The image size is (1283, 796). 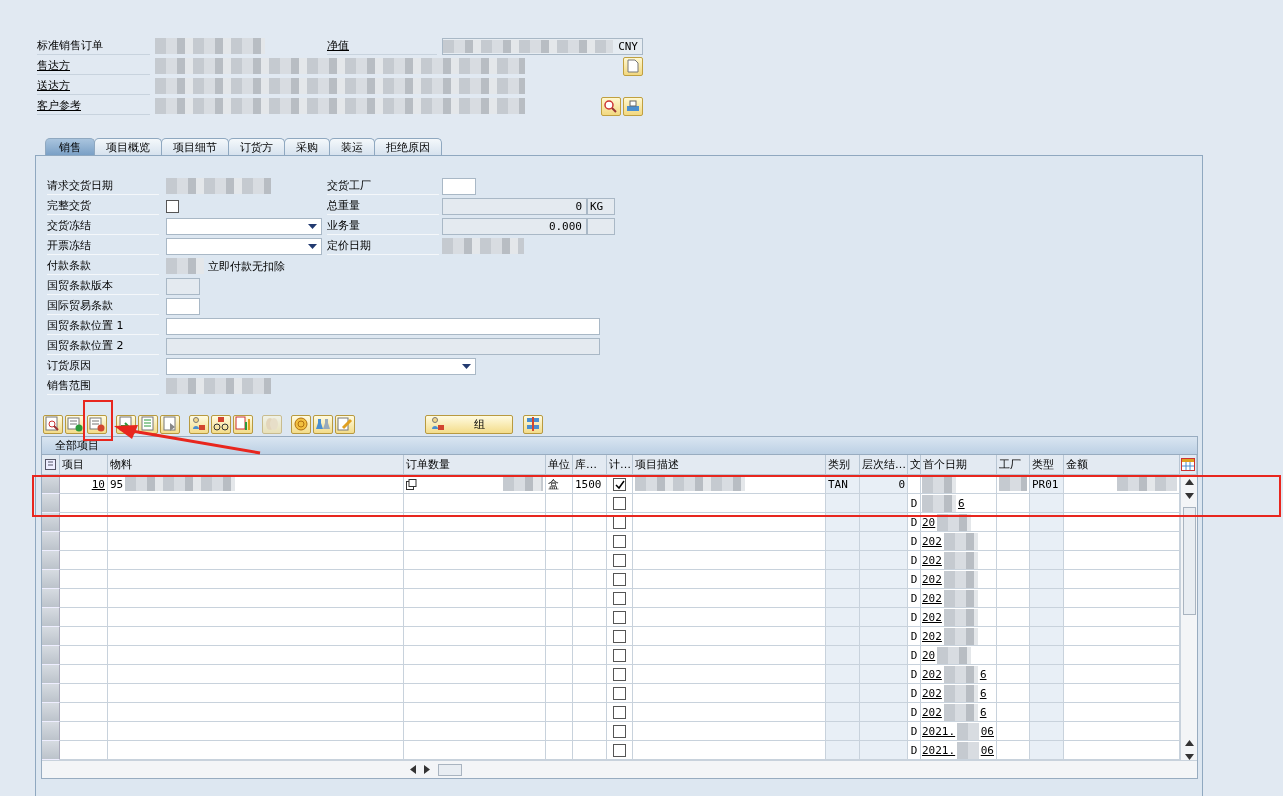 What do you see at coordinates (382, 46) in the screenshot?
I see `field-label: 净值` at bounding box center [382, 46].